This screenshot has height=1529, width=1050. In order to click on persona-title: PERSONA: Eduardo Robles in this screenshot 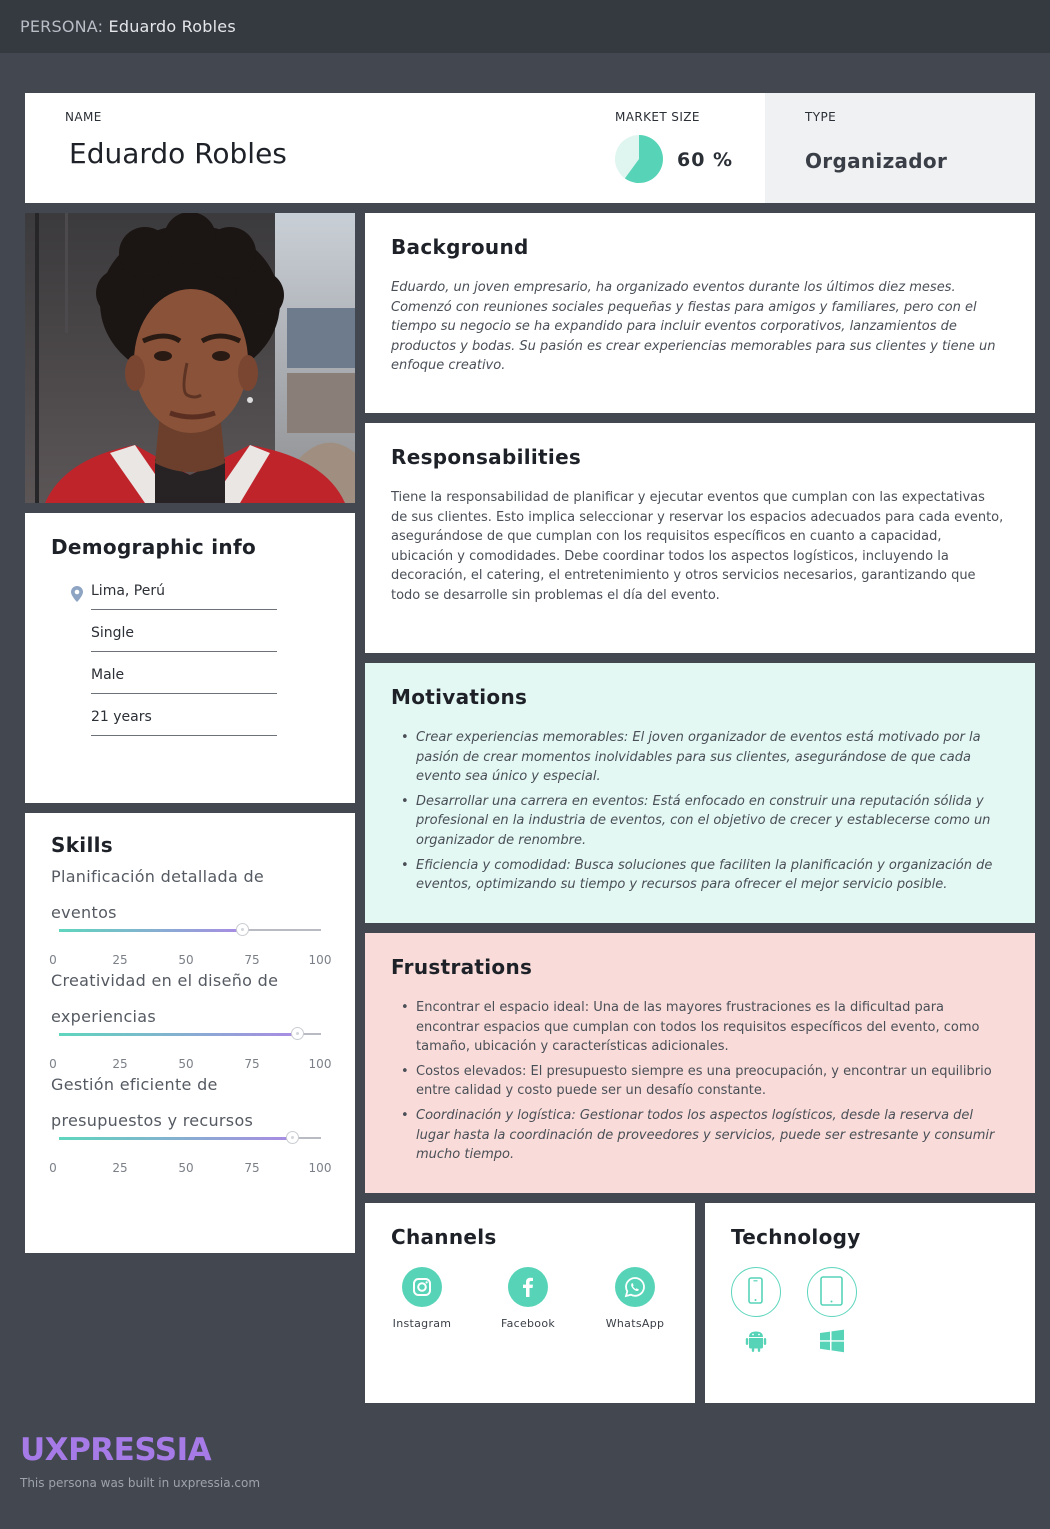, I will do `click(128, 26)`.